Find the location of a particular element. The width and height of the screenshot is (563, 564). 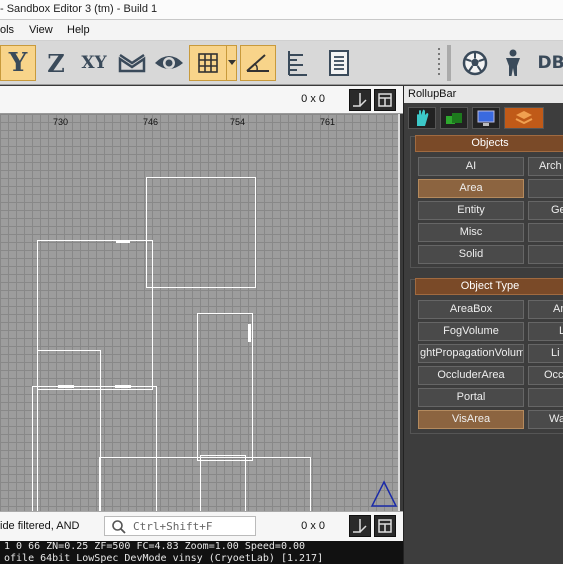

type-button-fogvolume: FogVolume is located at coordinates (471, 331).